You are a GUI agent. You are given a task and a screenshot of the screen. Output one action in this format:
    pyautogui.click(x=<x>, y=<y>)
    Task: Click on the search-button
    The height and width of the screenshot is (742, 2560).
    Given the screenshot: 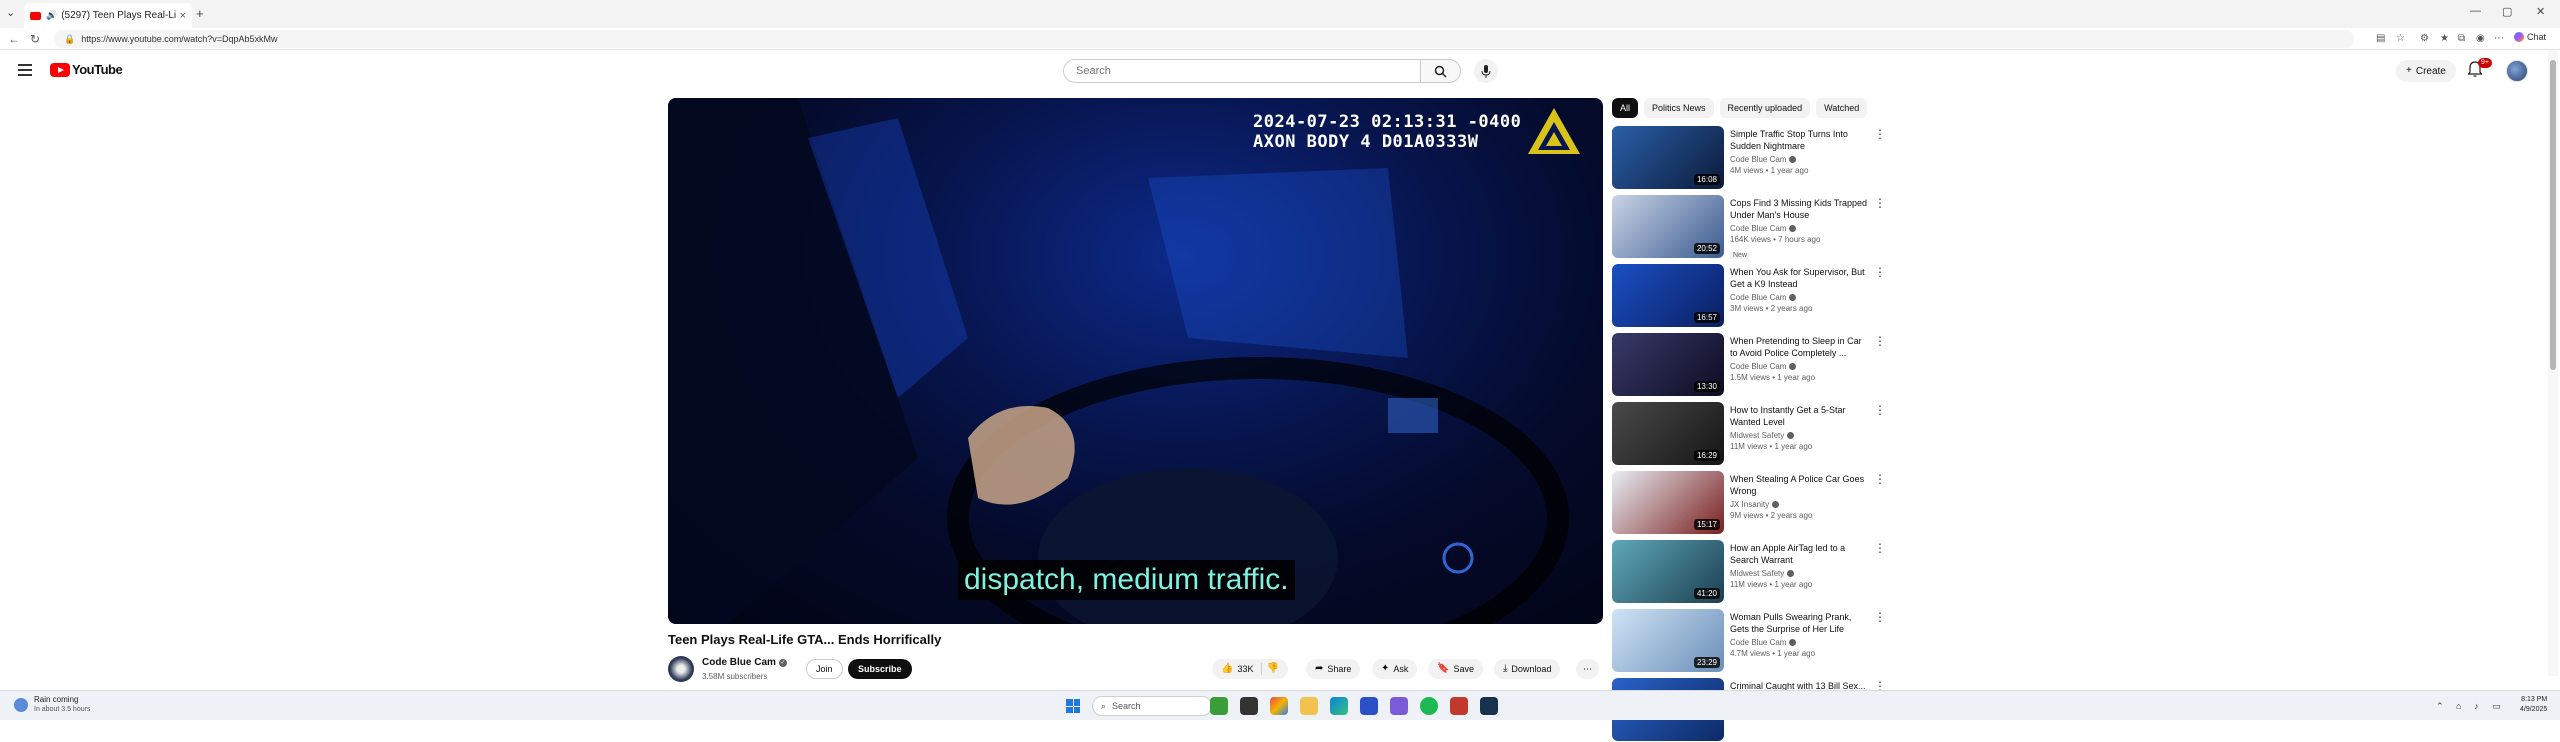 What is the action you would take?
    pyautogui.click(x=1441, y=71)
    